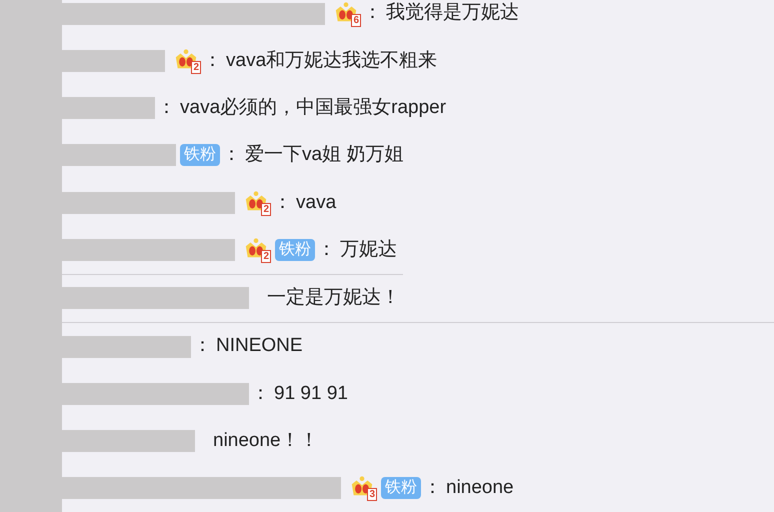 This screenshot has height=512, width=774. What do you see at coordinates (368, 250) in the screenshot?
I see `comment-text: 万妮达` at bounding box center [368, 250].